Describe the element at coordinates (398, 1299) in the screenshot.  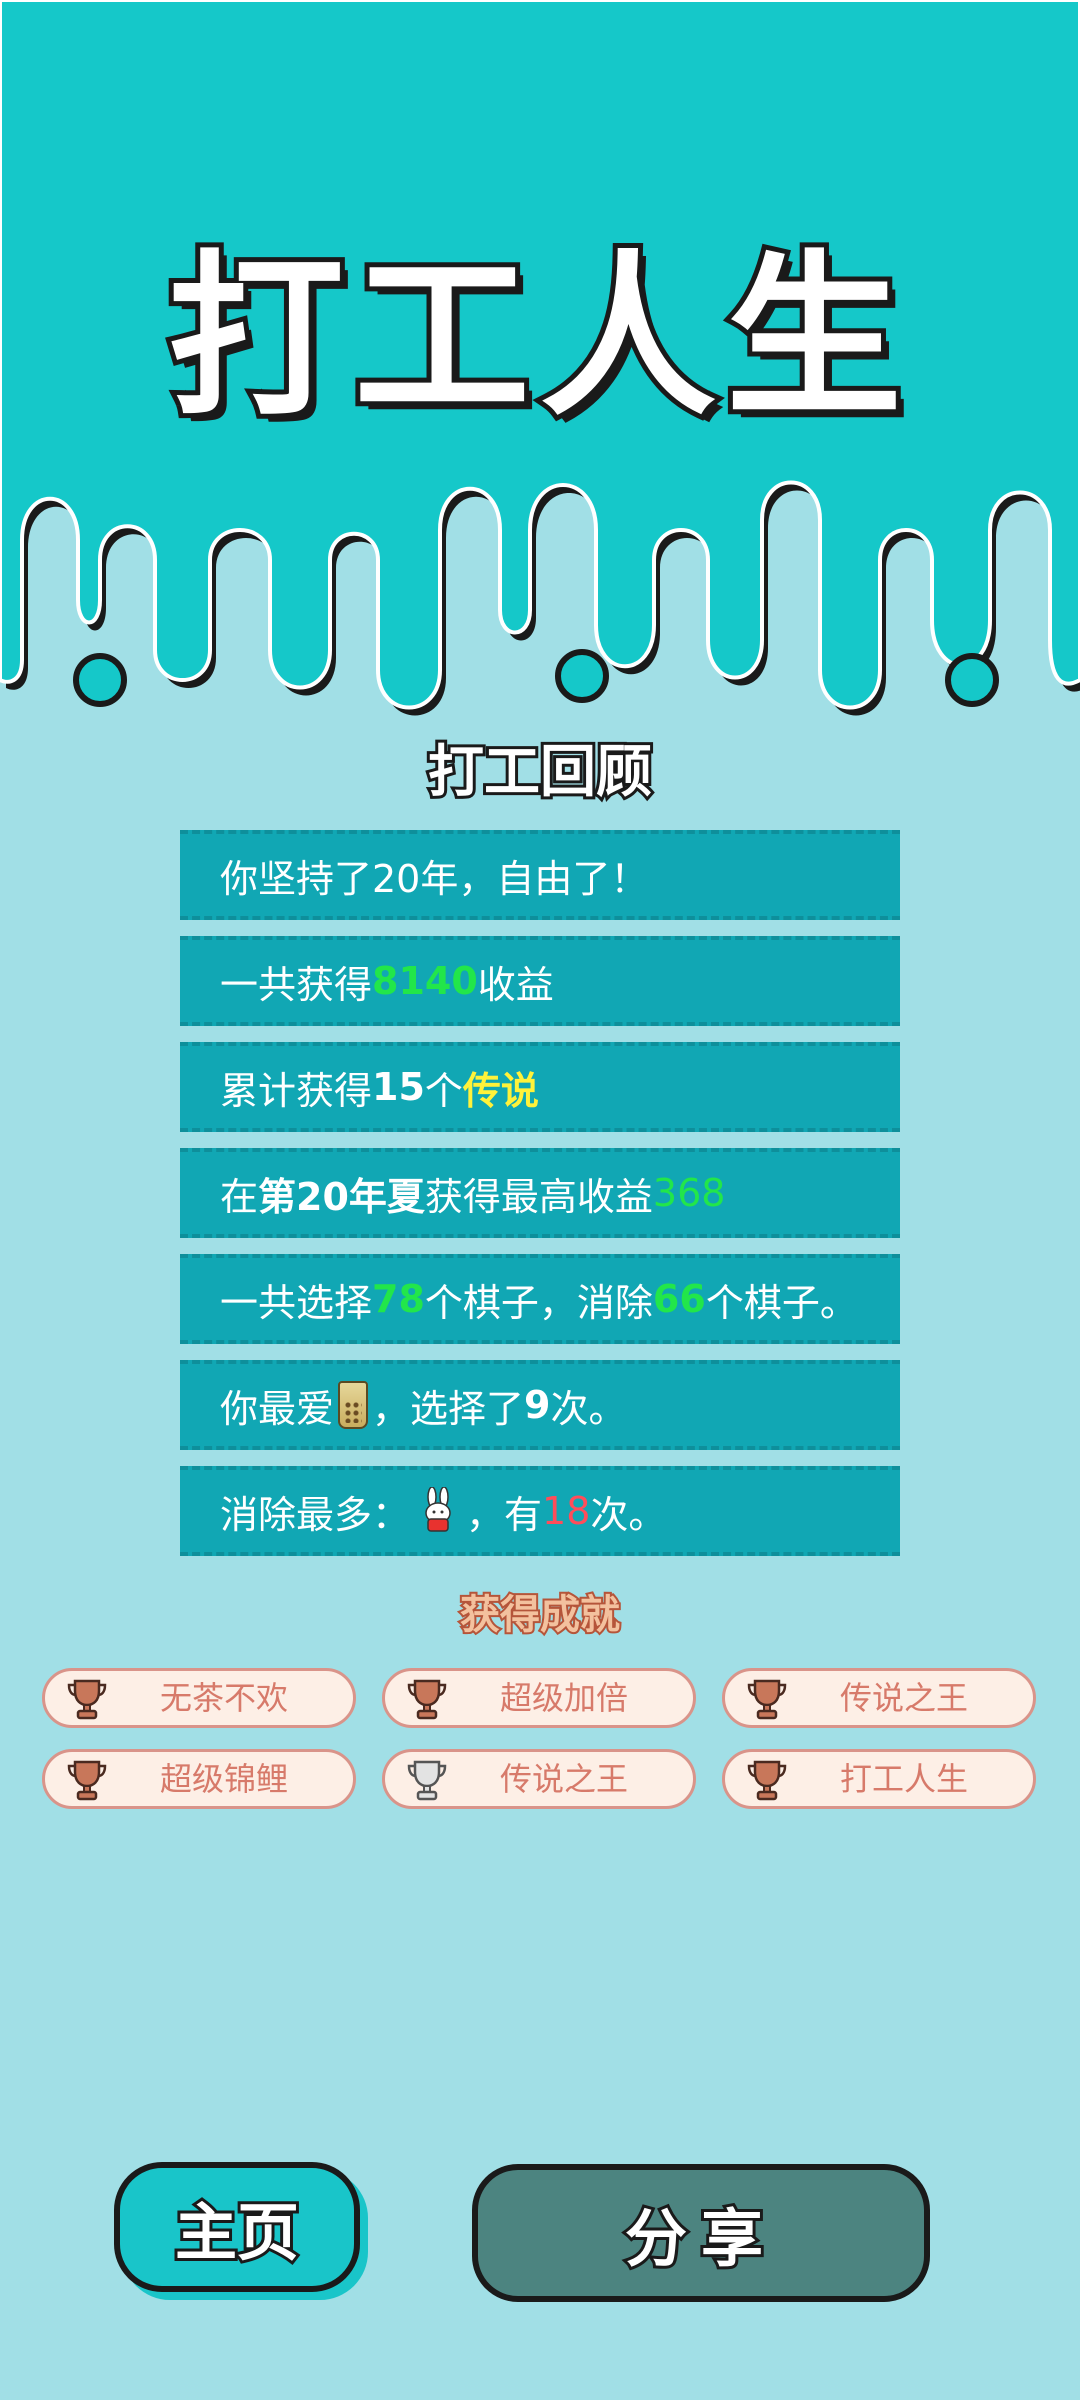
I see `pieces-selected-value: 78` at that location.